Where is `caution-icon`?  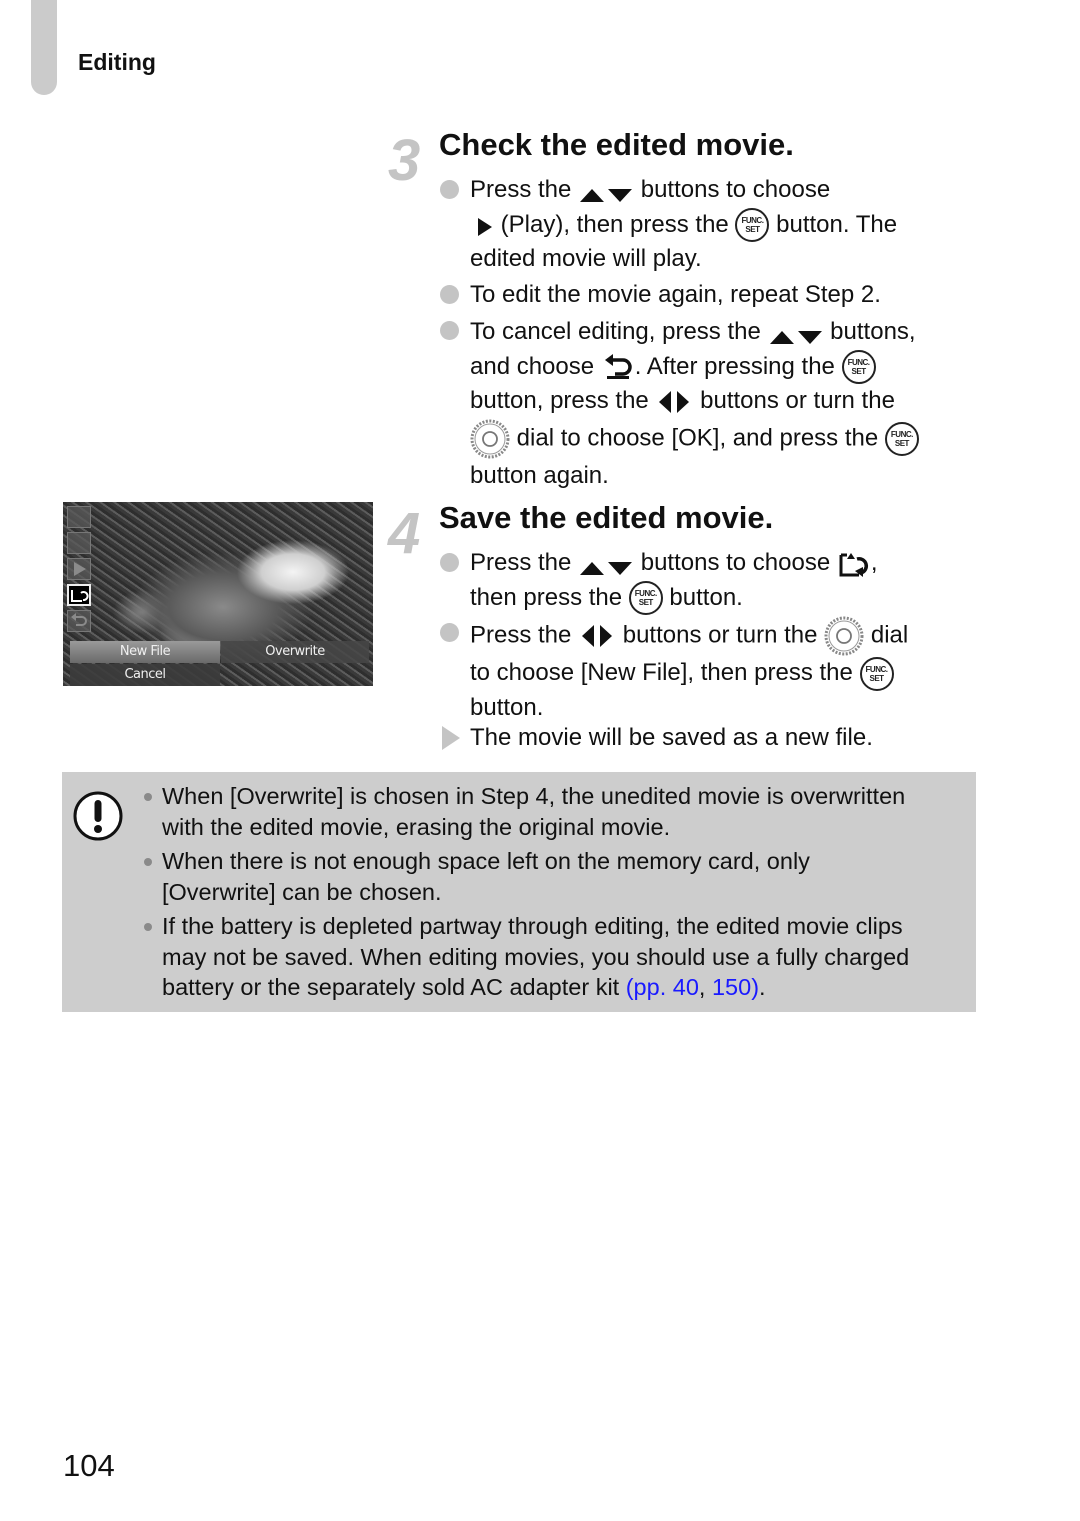 caution-icon is located at coordinates (98, 818).